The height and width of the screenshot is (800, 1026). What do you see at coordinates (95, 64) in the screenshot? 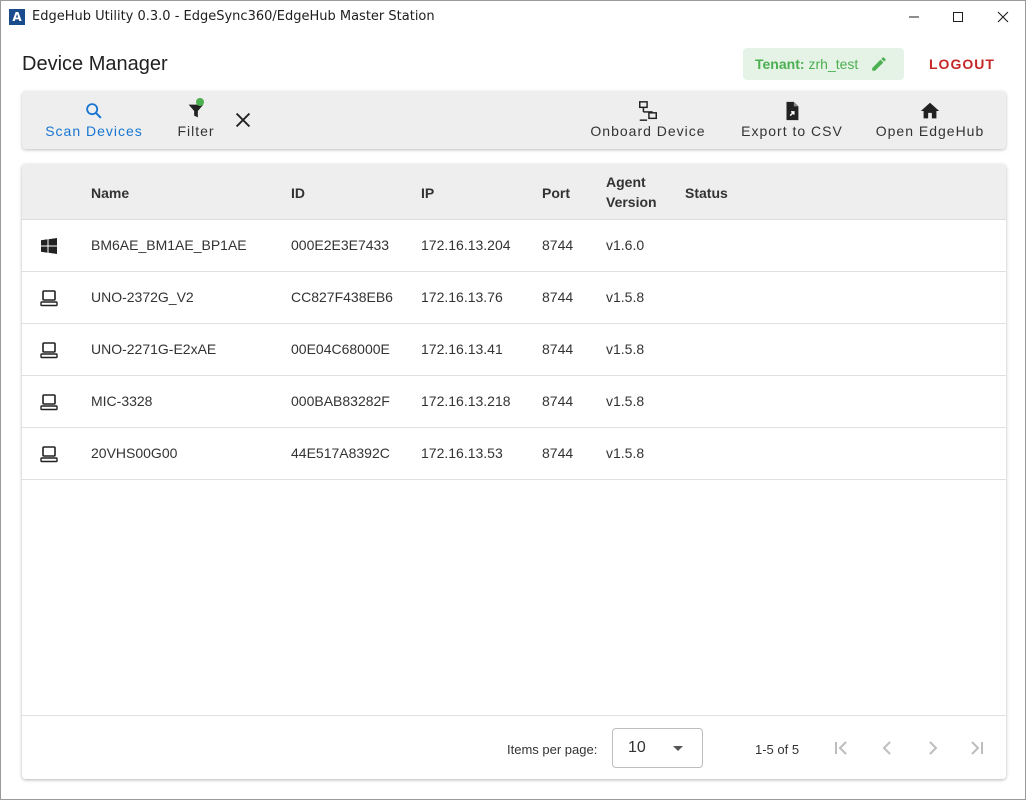
I see `page-title: Device Manager` at bounding box center [95, 64].